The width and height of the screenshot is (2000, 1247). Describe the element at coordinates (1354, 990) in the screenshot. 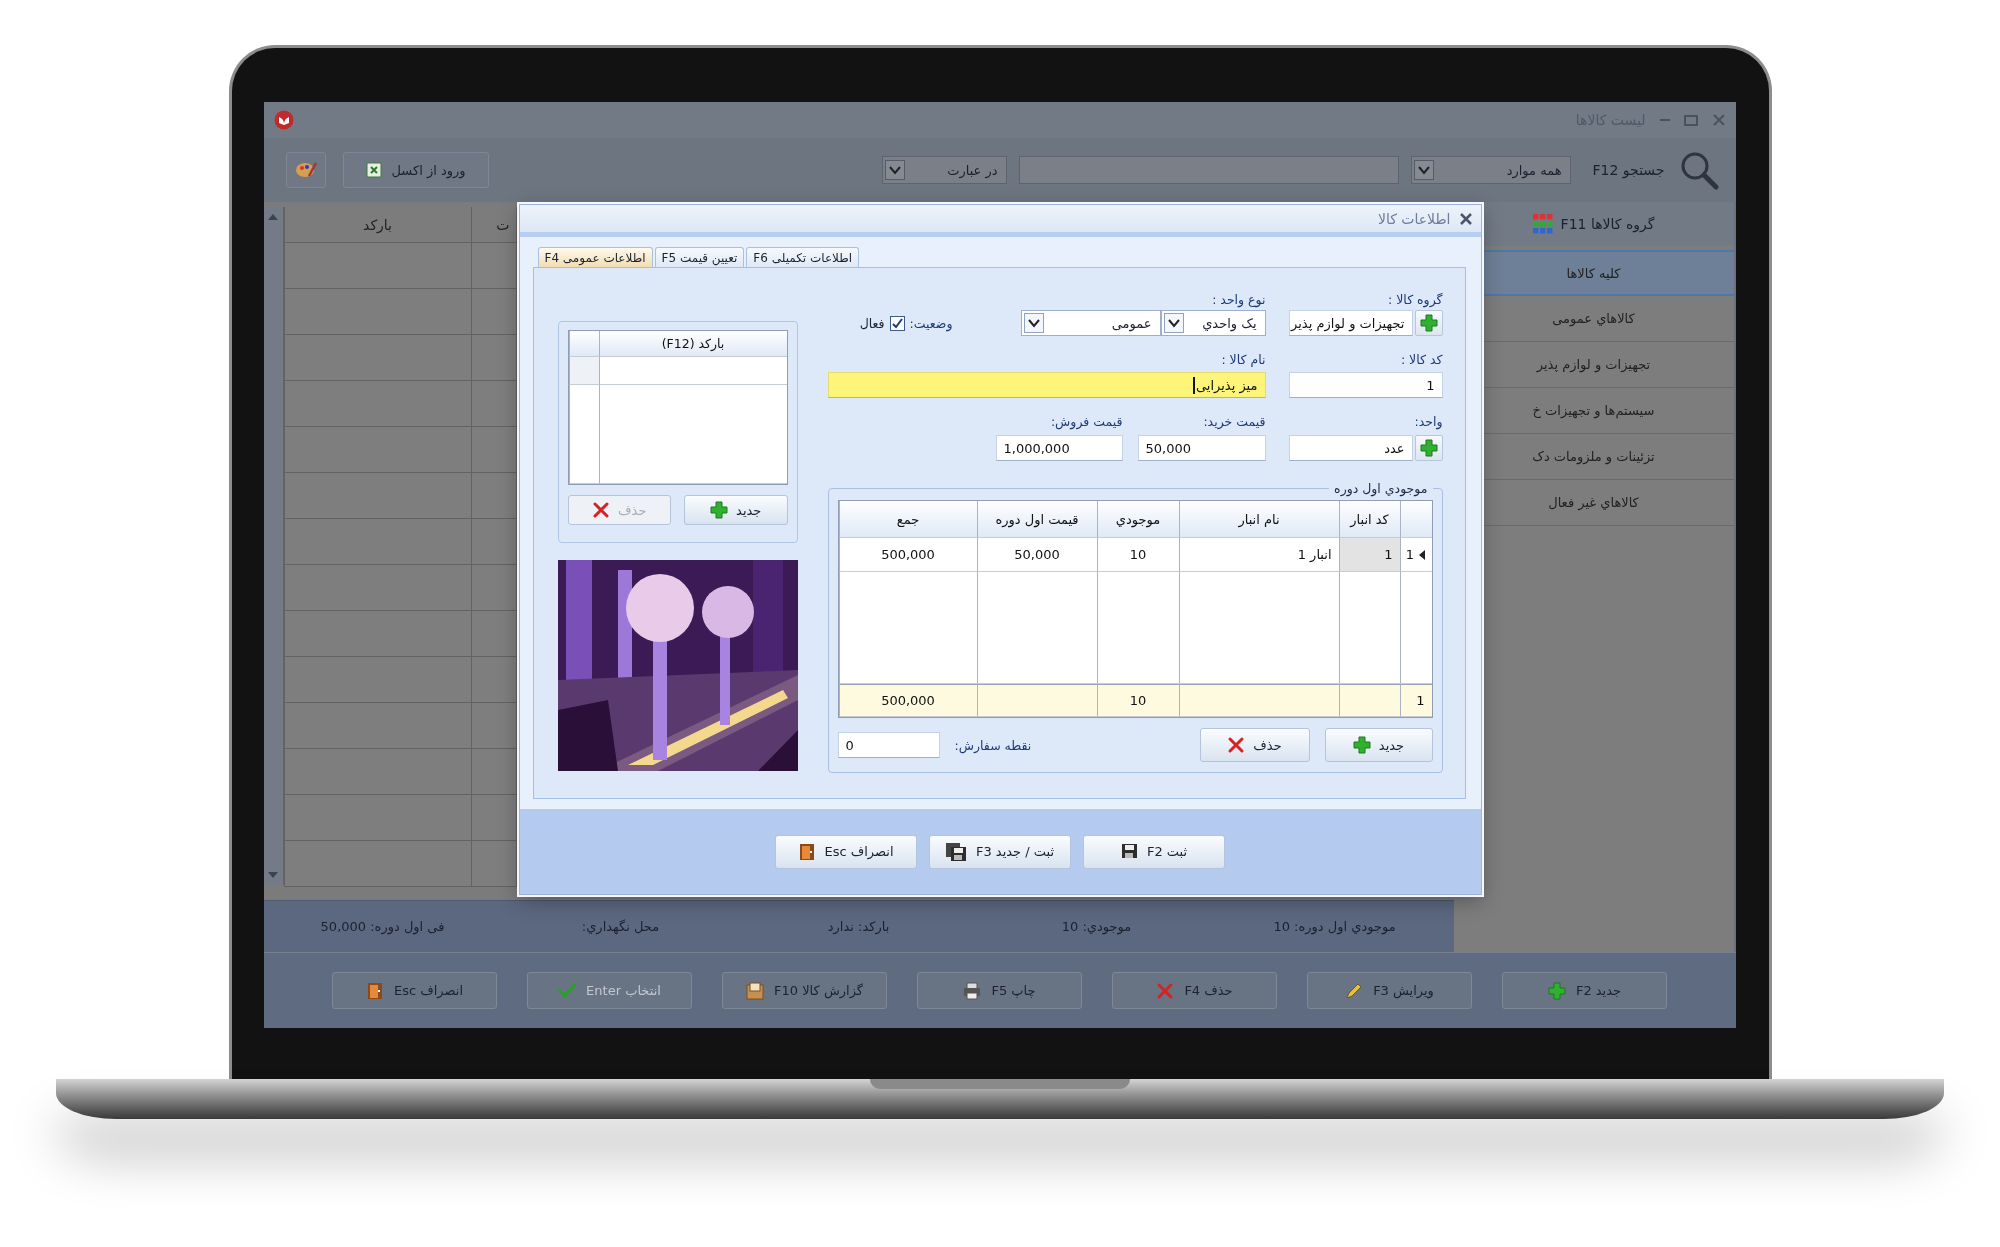

I see `pencil-icon` at that location.